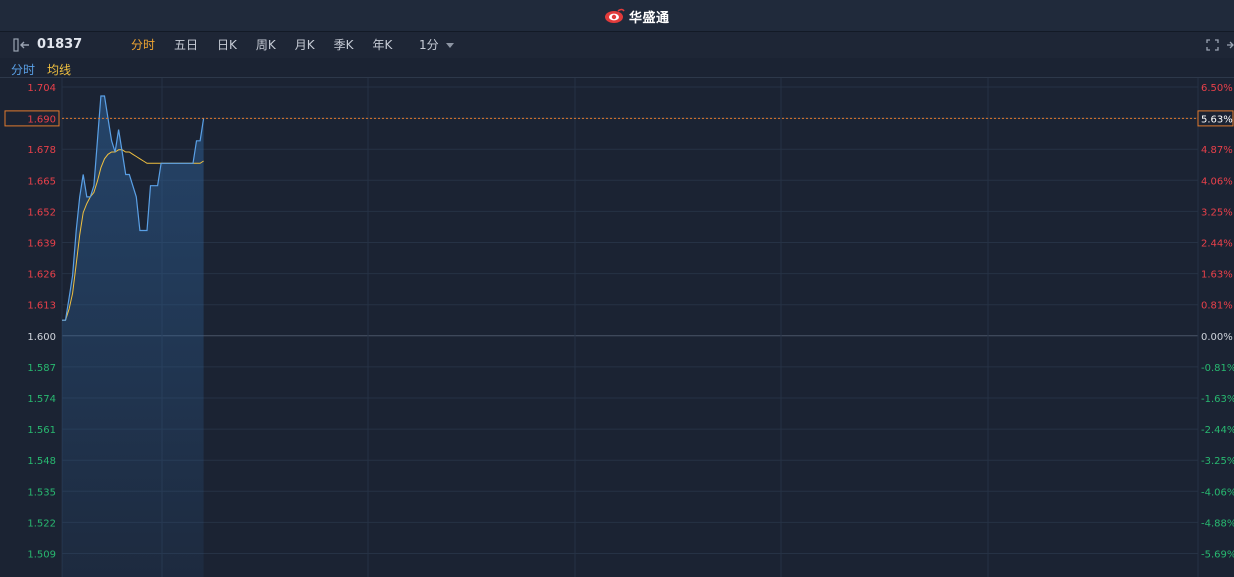  Describe the element at coordinates (1217, 430) in the screenshot. I see `y-tick-right: -2.44%` at that location.